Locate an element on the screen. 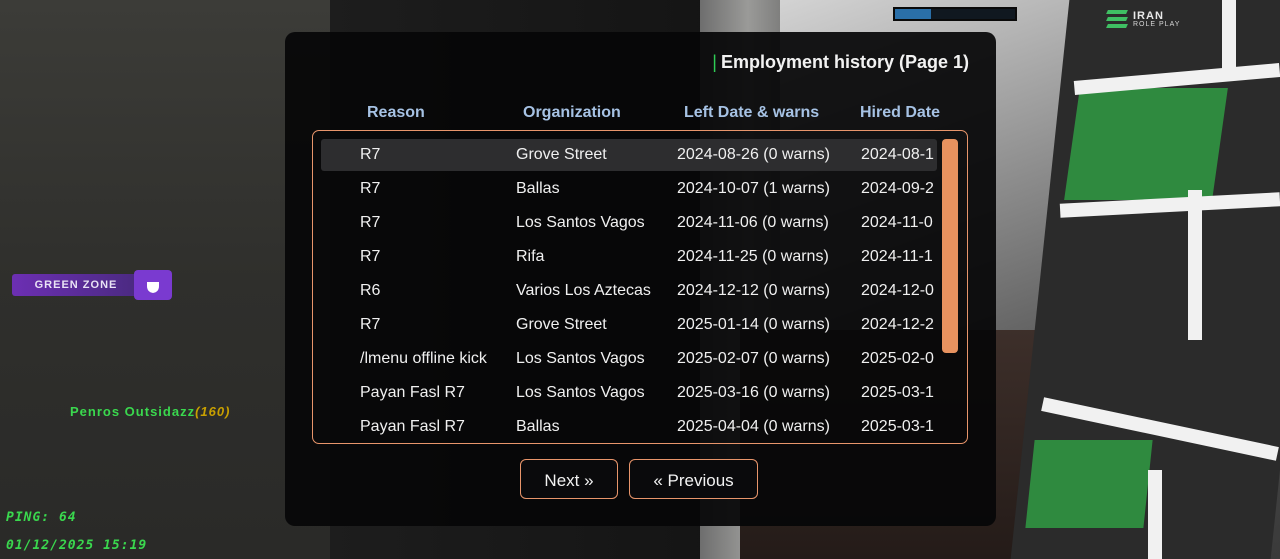 The height and width of the screenshot is (559, 1280). player-name: Penros Outsidazz is located at coordinates (133, 411).